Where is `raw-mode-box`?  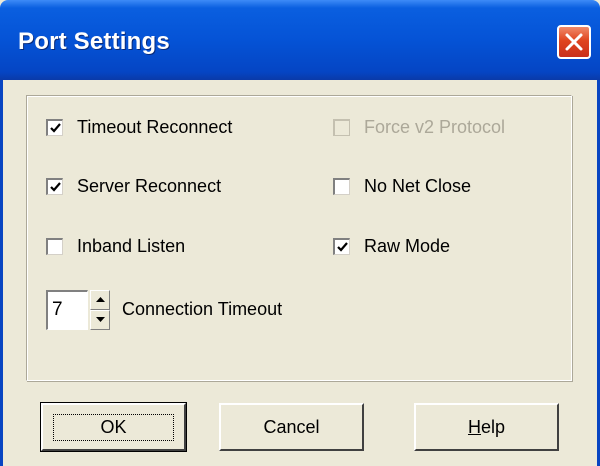 raw-mode-box is located at coordinates (341, 246).